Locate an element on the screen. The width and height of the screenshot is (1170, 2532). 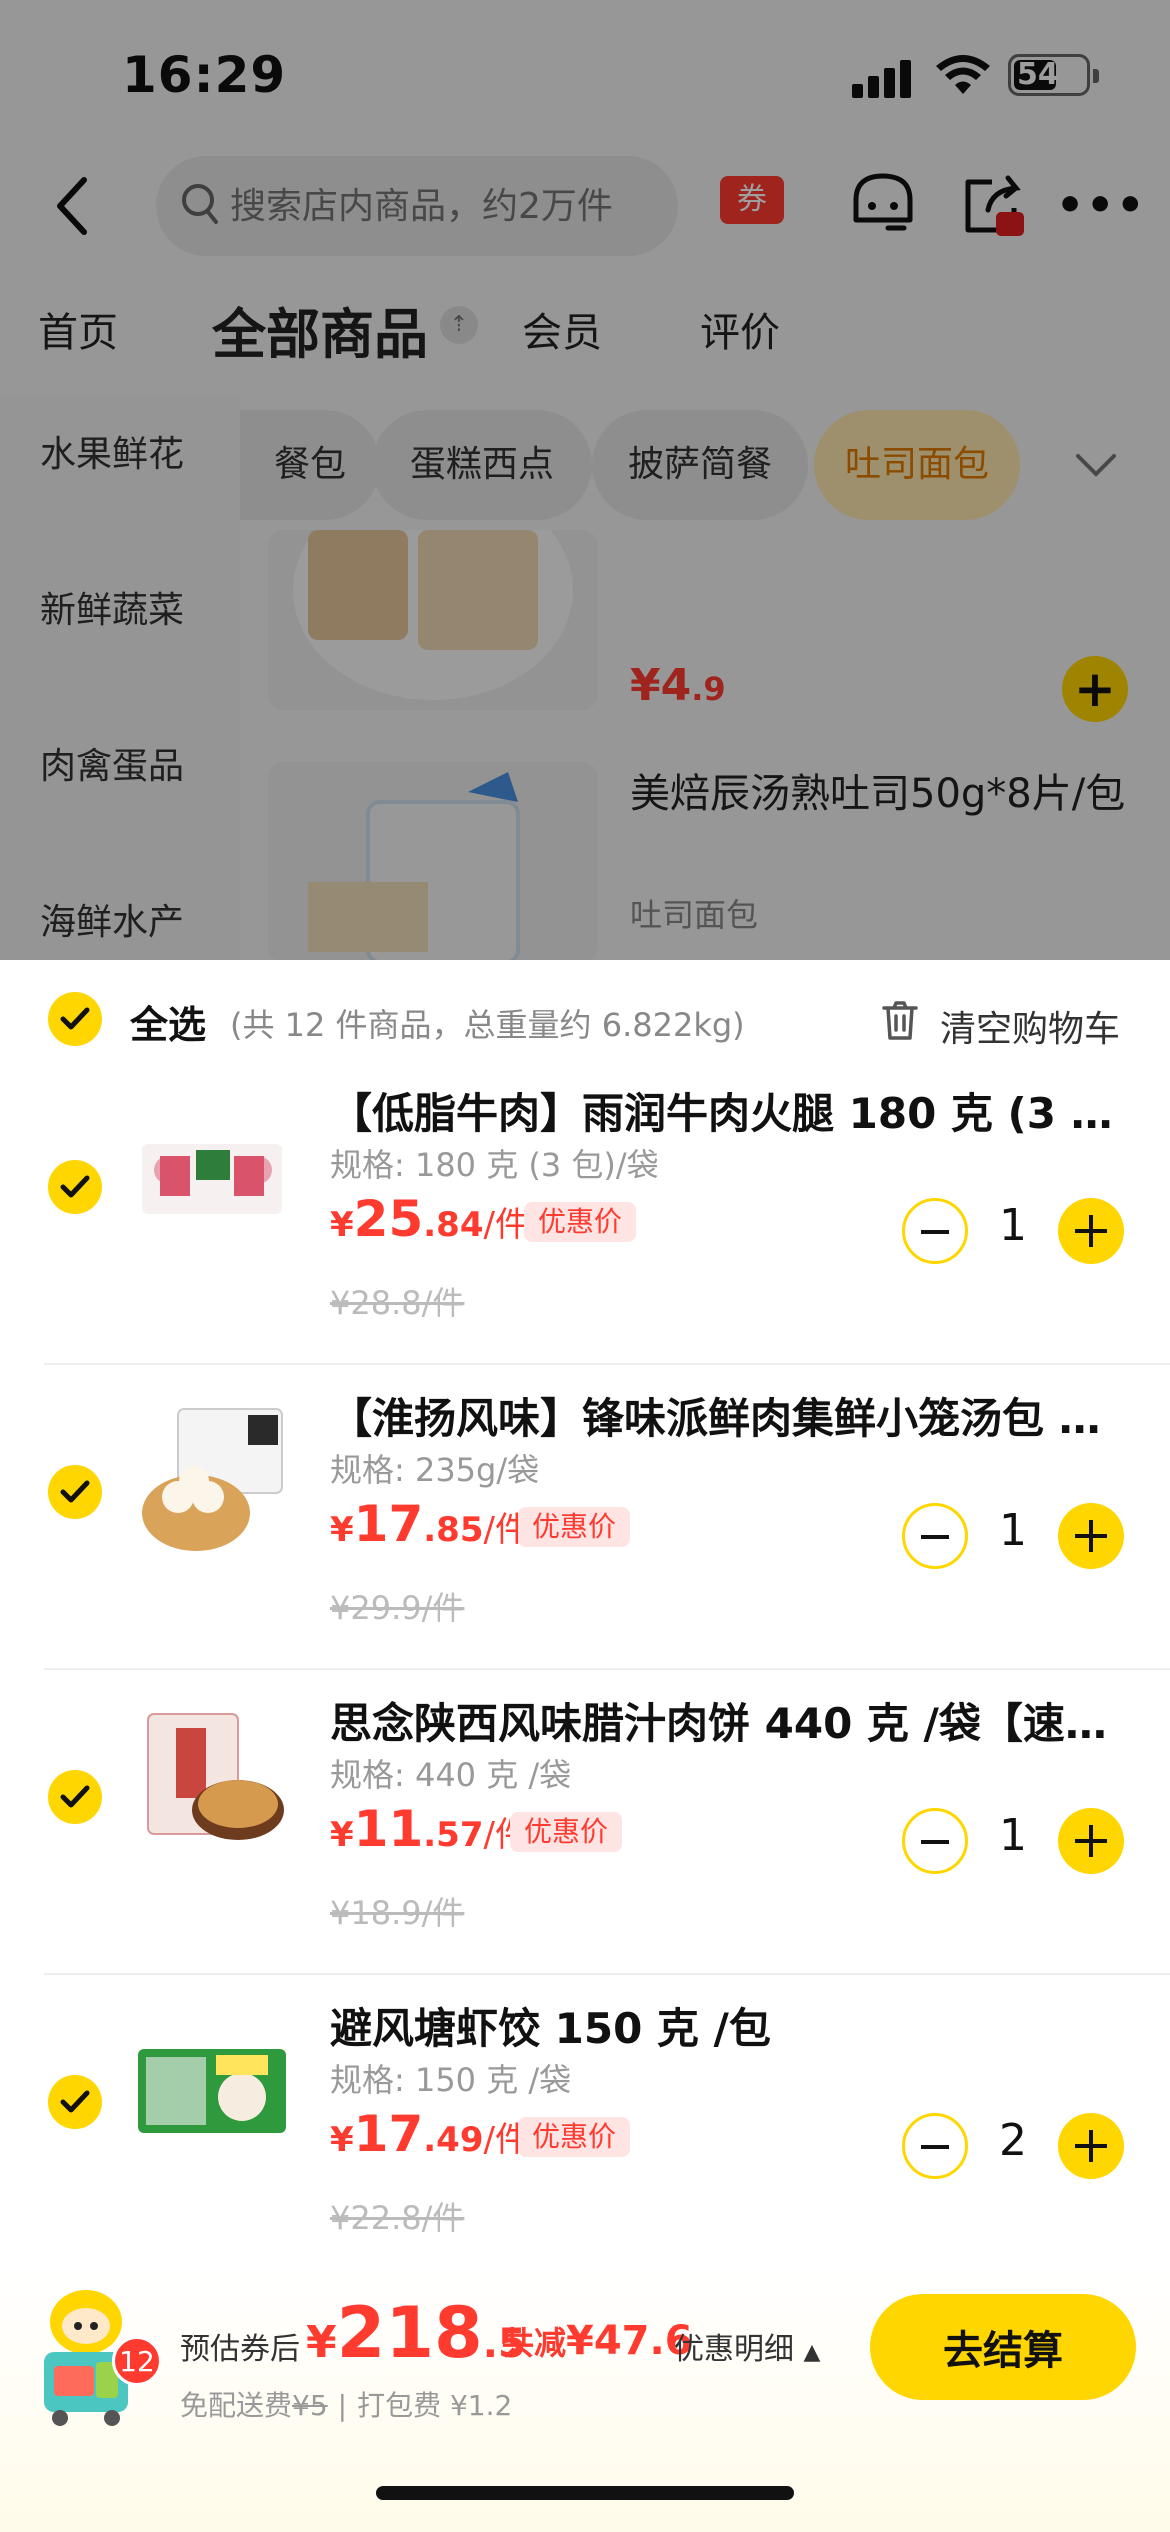
home-indicator is located at coordinates (585, 2493).